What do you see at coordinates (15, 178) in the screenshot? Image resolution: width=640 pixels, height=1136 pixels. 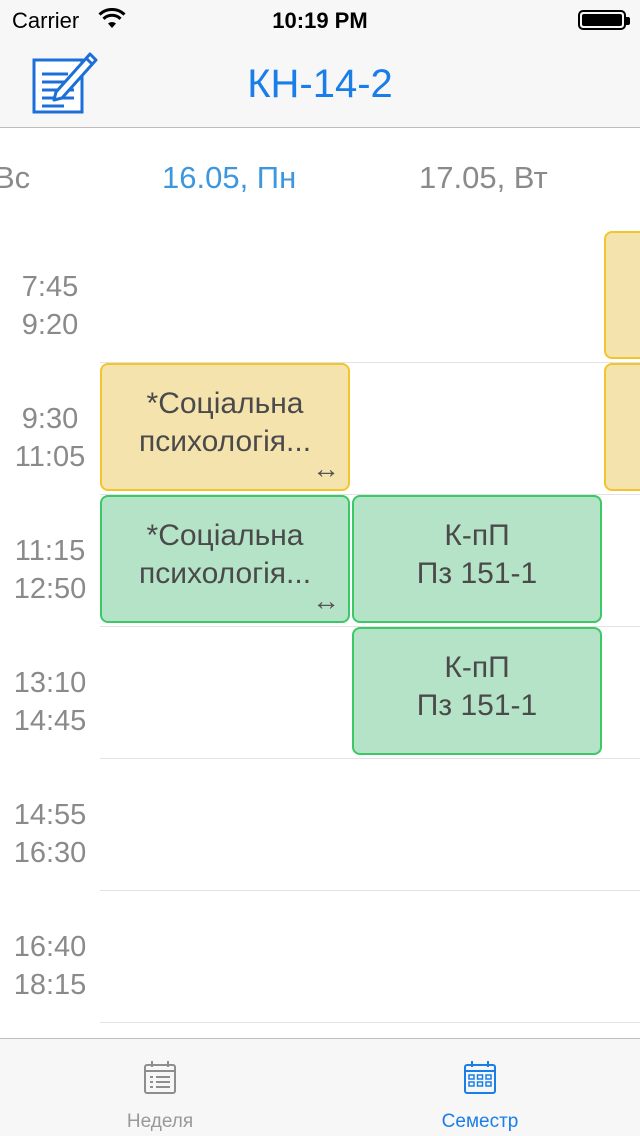 I see `date-sunday: Вс` at bounding box center [15, 178].